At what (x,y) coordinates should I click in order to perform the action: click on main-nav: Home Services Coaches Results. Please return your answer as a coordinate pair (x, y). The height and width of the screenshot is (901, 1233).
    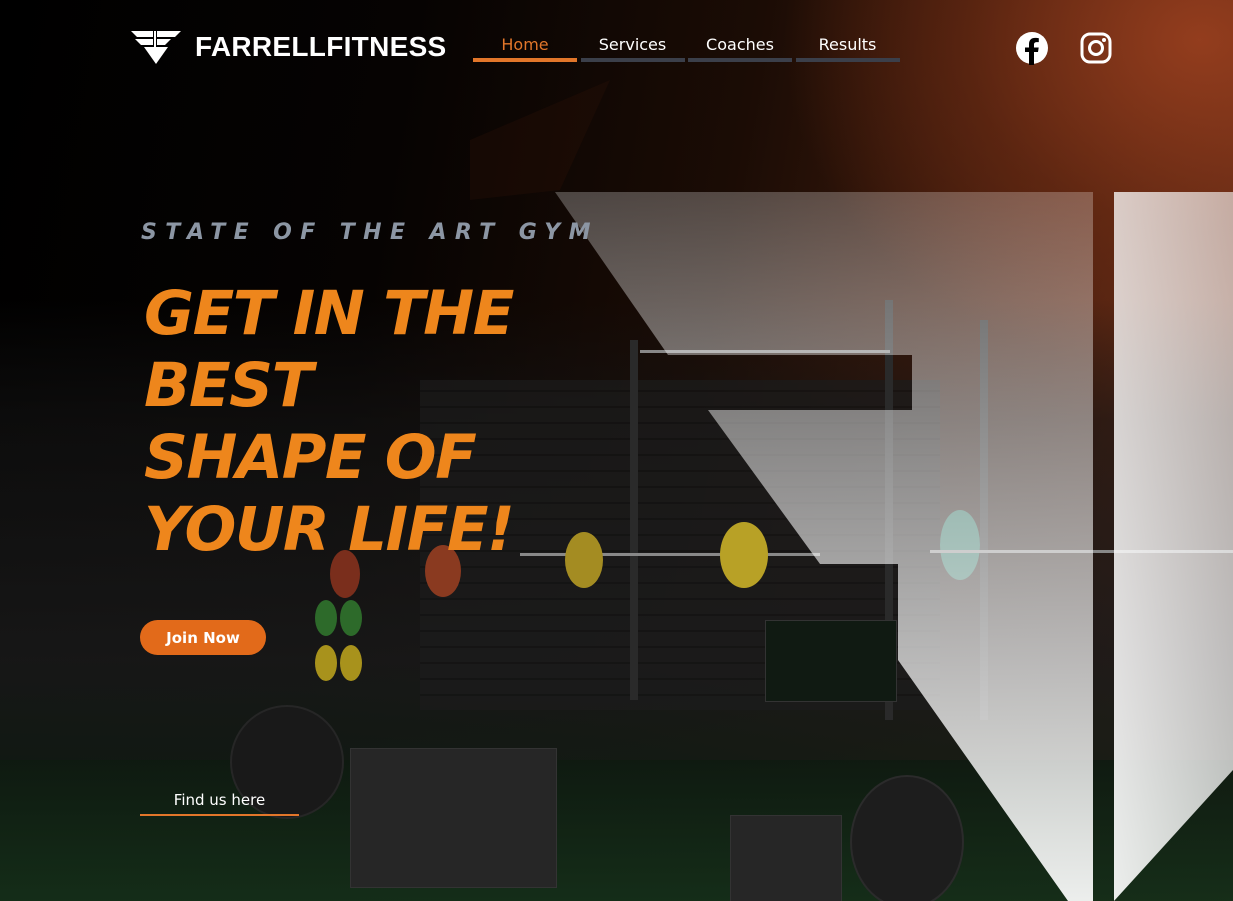
    Looking at the image, I should click on (688, 49).